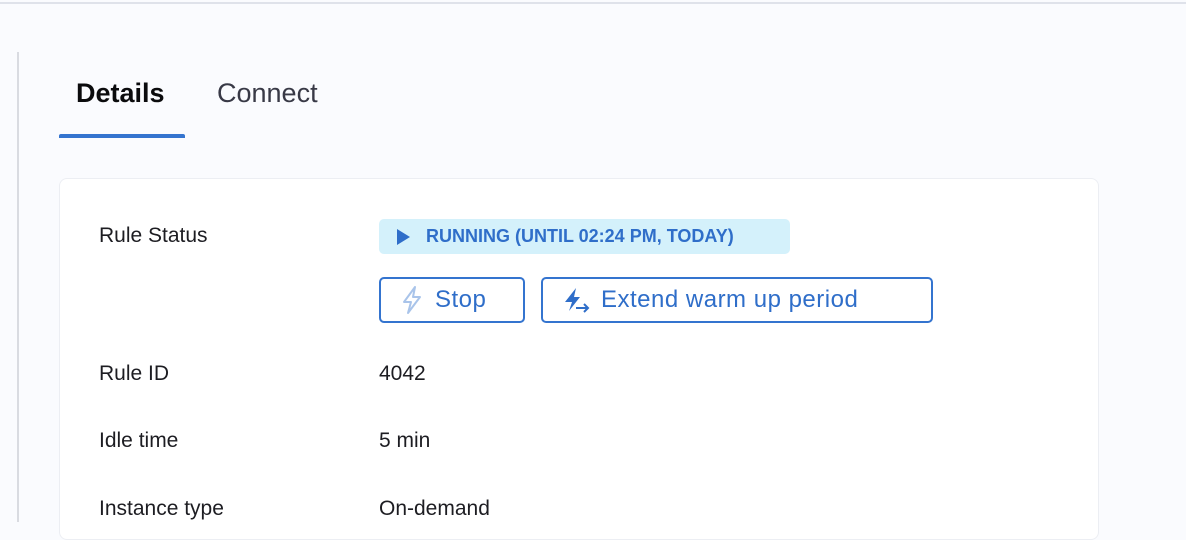  I want to click on tab-details: Details, so click(120, 93).